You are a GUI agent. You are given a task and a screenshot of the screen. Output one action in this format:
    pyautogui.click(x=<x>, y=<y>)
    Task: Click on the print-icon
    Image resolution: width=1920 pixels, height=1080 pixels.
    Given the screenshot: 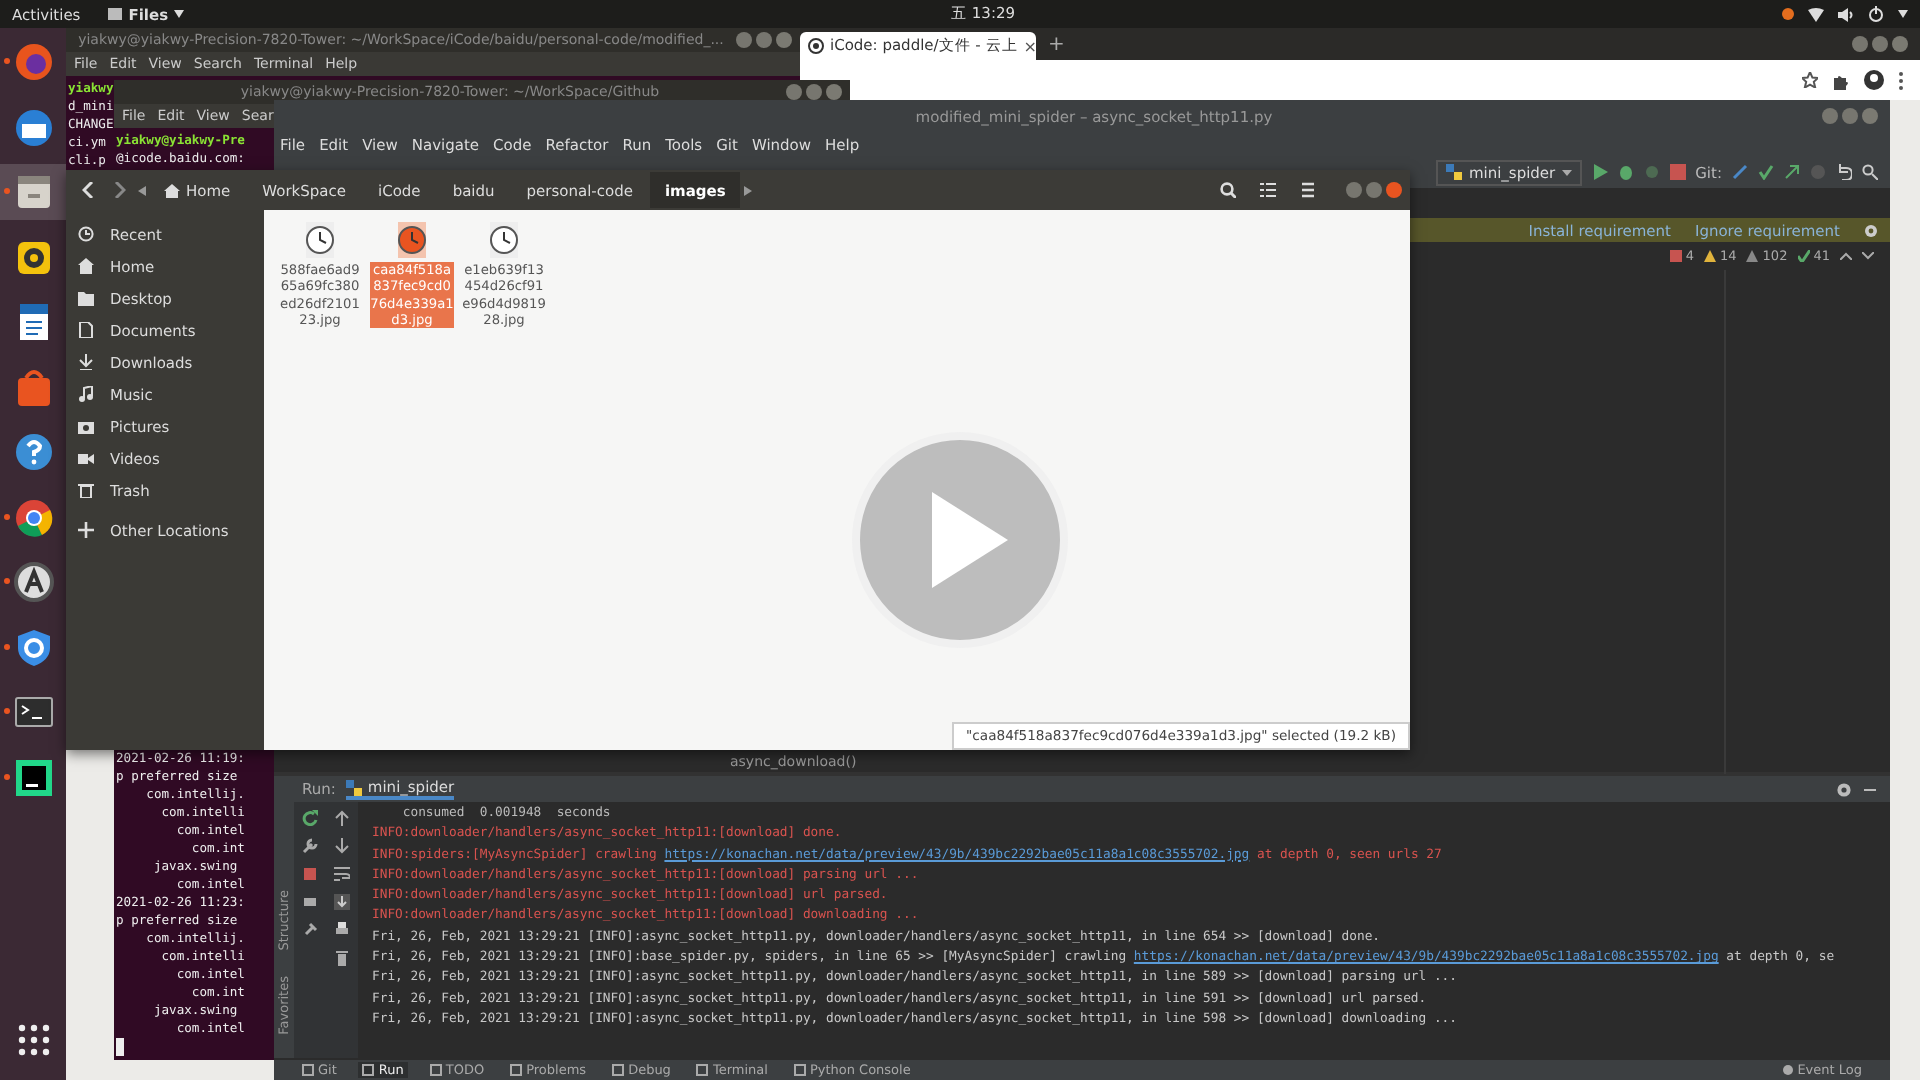 What is the action you would take?
    pyautogui.click(x=342, y=930)
    